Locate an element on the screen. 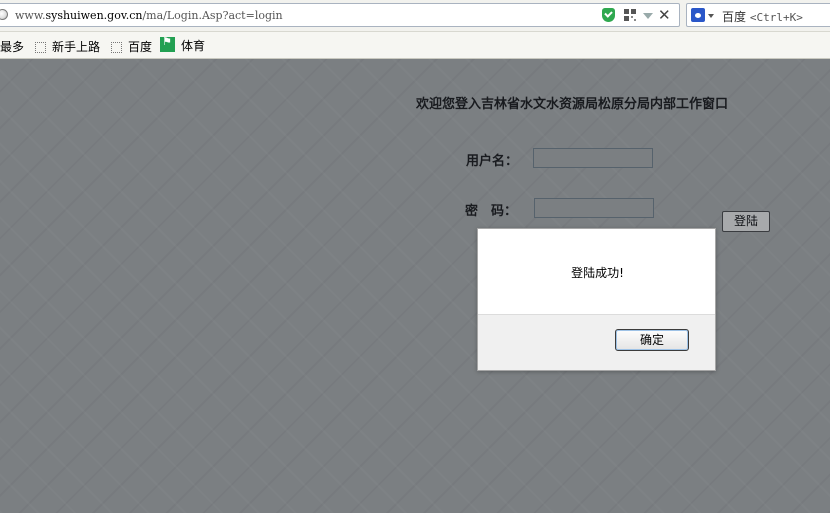 The width and height of the screenshot is (830, 513). search-box: 百度 <Ctrl+K> is located at coordinates (758, 15).